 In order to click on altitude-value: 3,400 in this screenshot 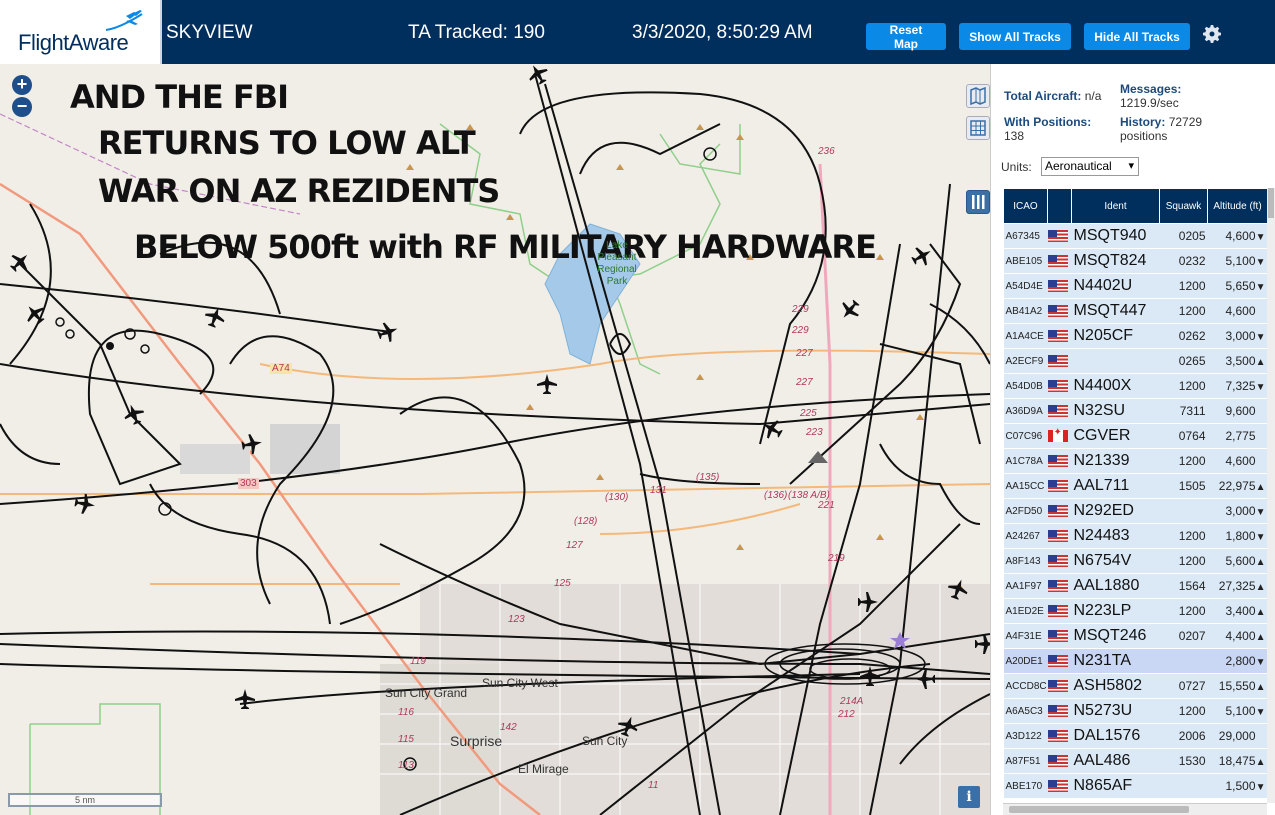, I will do `click(1240, 611)`.